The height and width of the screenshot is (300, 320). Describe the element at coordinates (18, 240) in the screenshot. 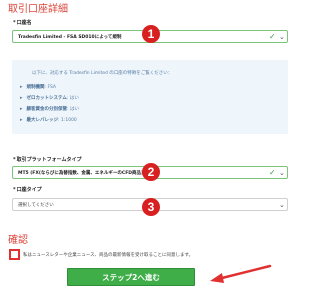

I see `section-title-confirm: 確認` at that location.